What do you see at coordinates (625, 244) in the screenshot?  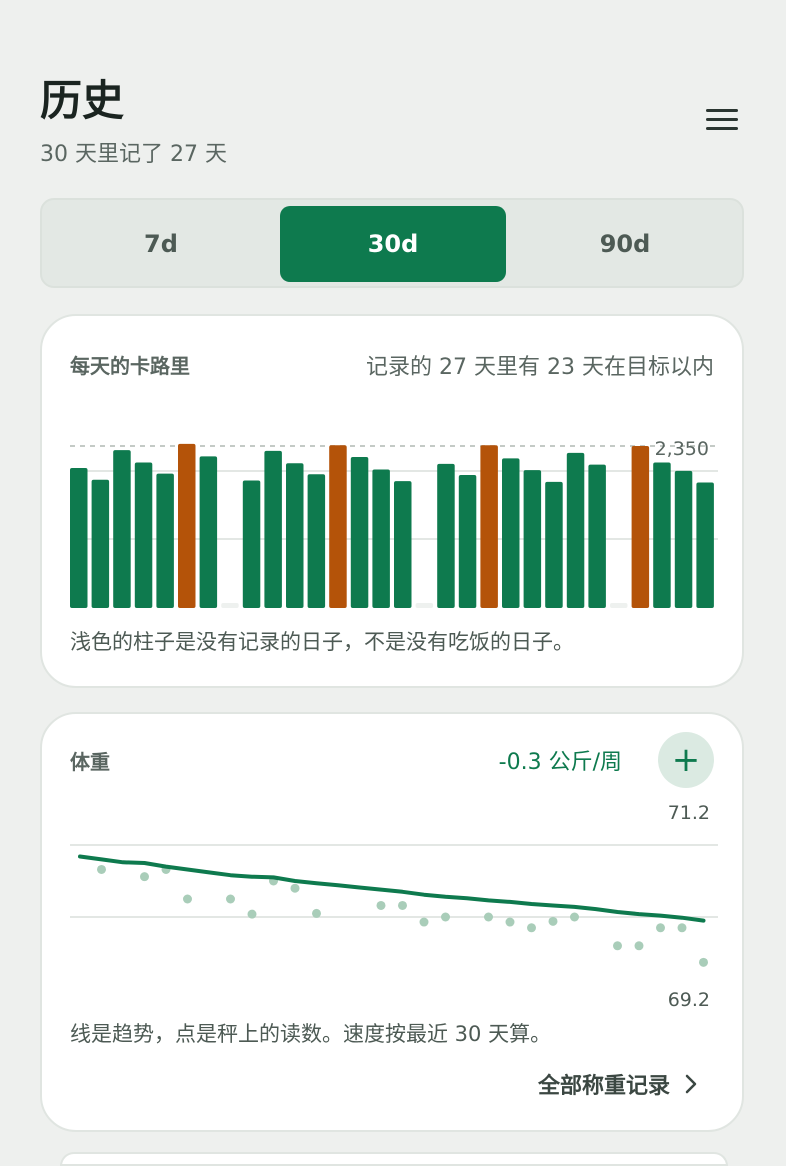 I see `range-tab-90d: 90d` at bounding box center [625, 244].